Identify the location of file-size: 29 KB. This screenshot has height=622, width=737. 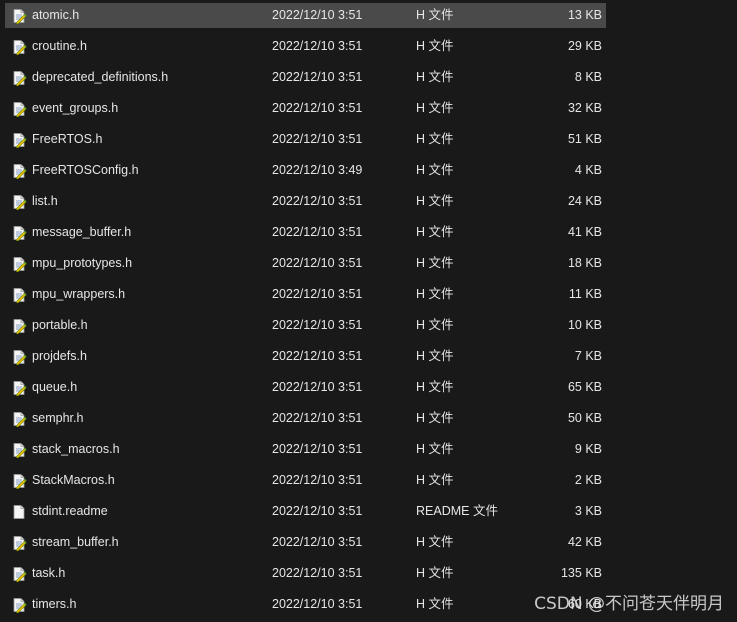
(584, 46).